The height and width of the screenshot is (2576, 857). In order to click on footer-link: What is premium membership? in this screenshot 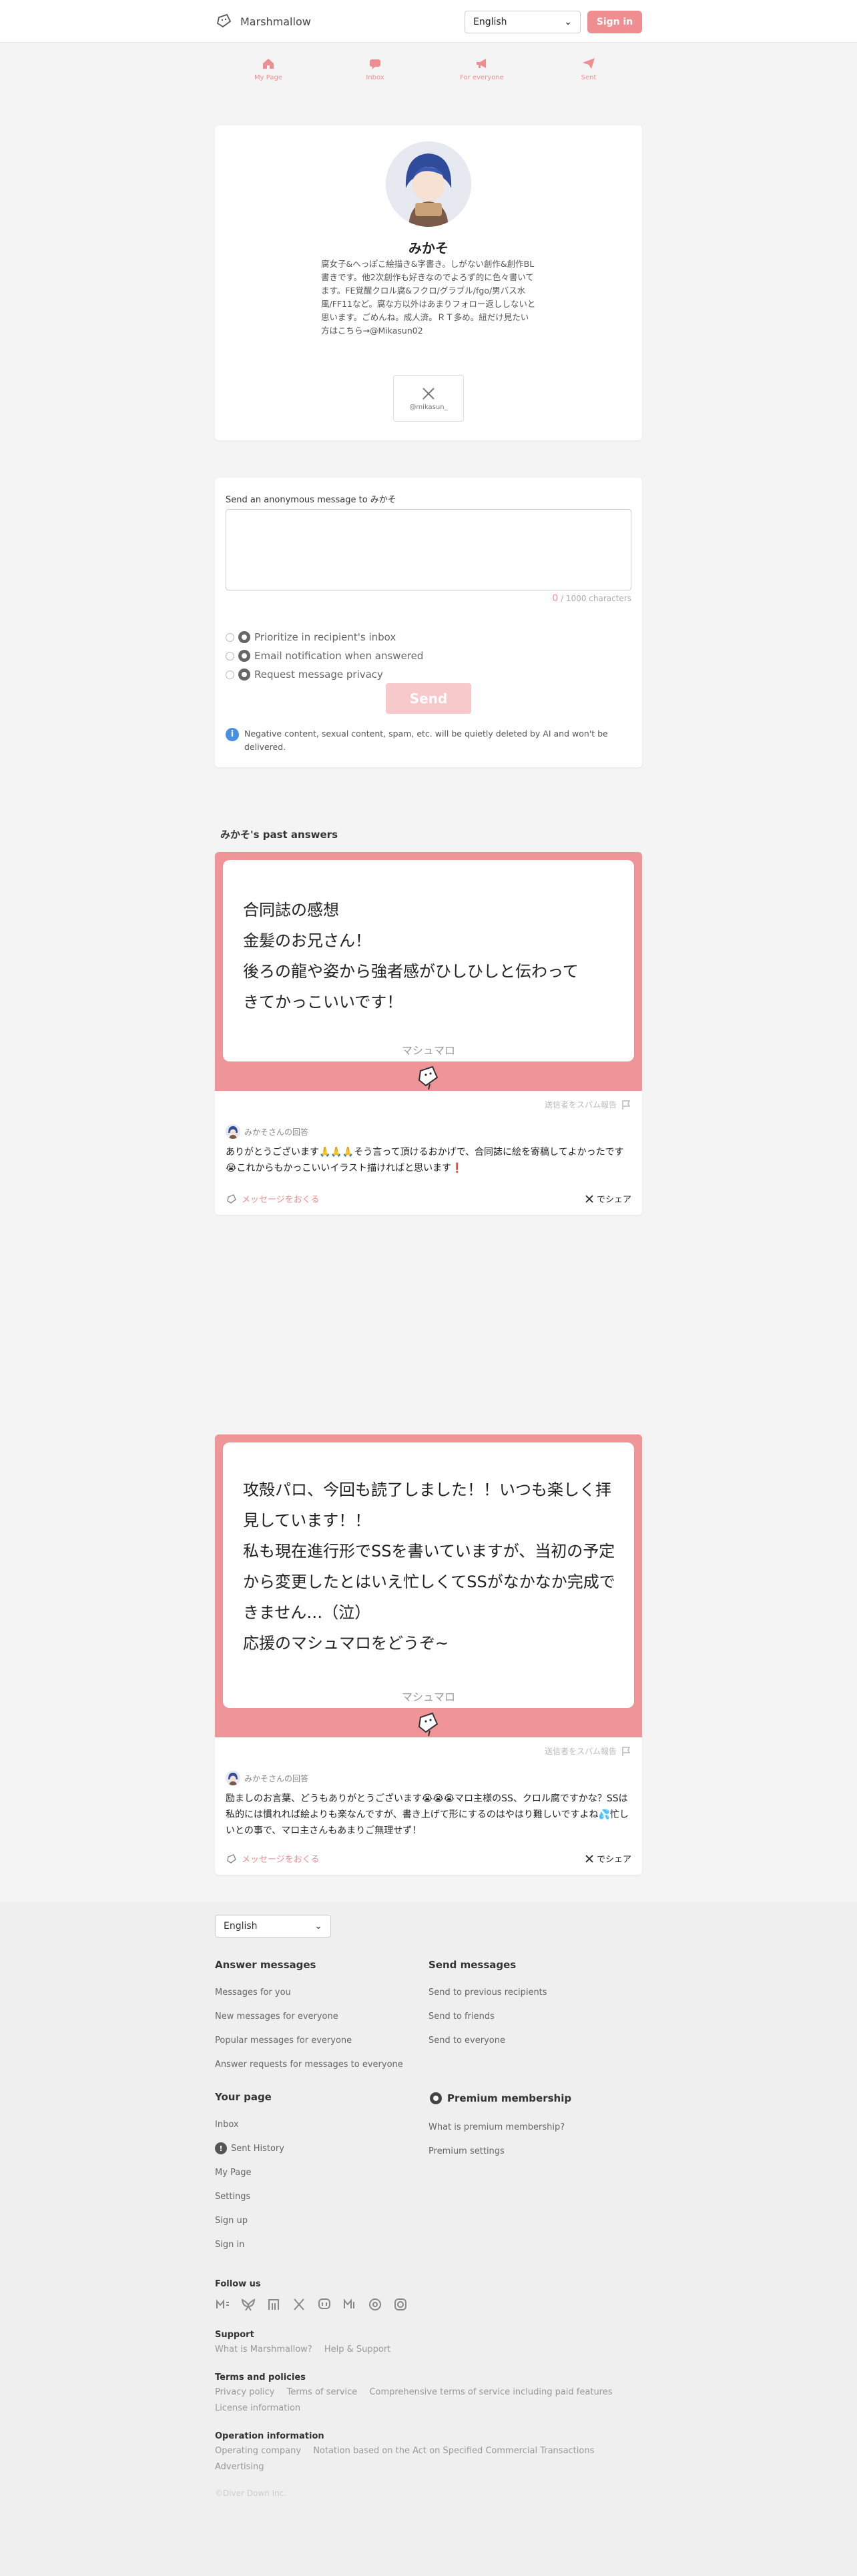, I will do `click(529, 2127)`.